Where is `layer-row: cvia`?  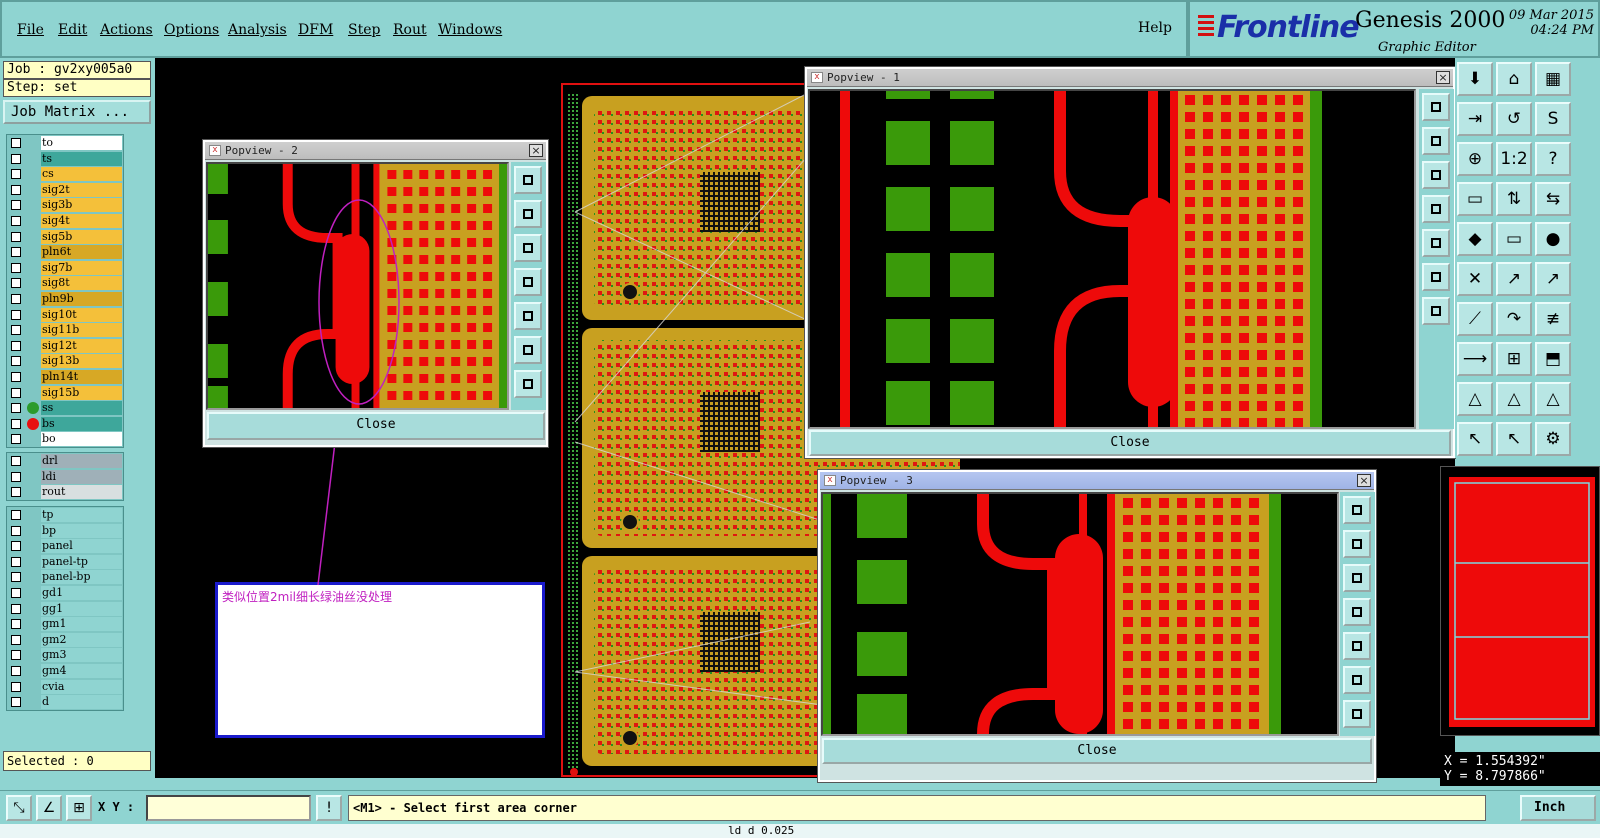 layer-row: cvia is located at coordinates (65, 687).